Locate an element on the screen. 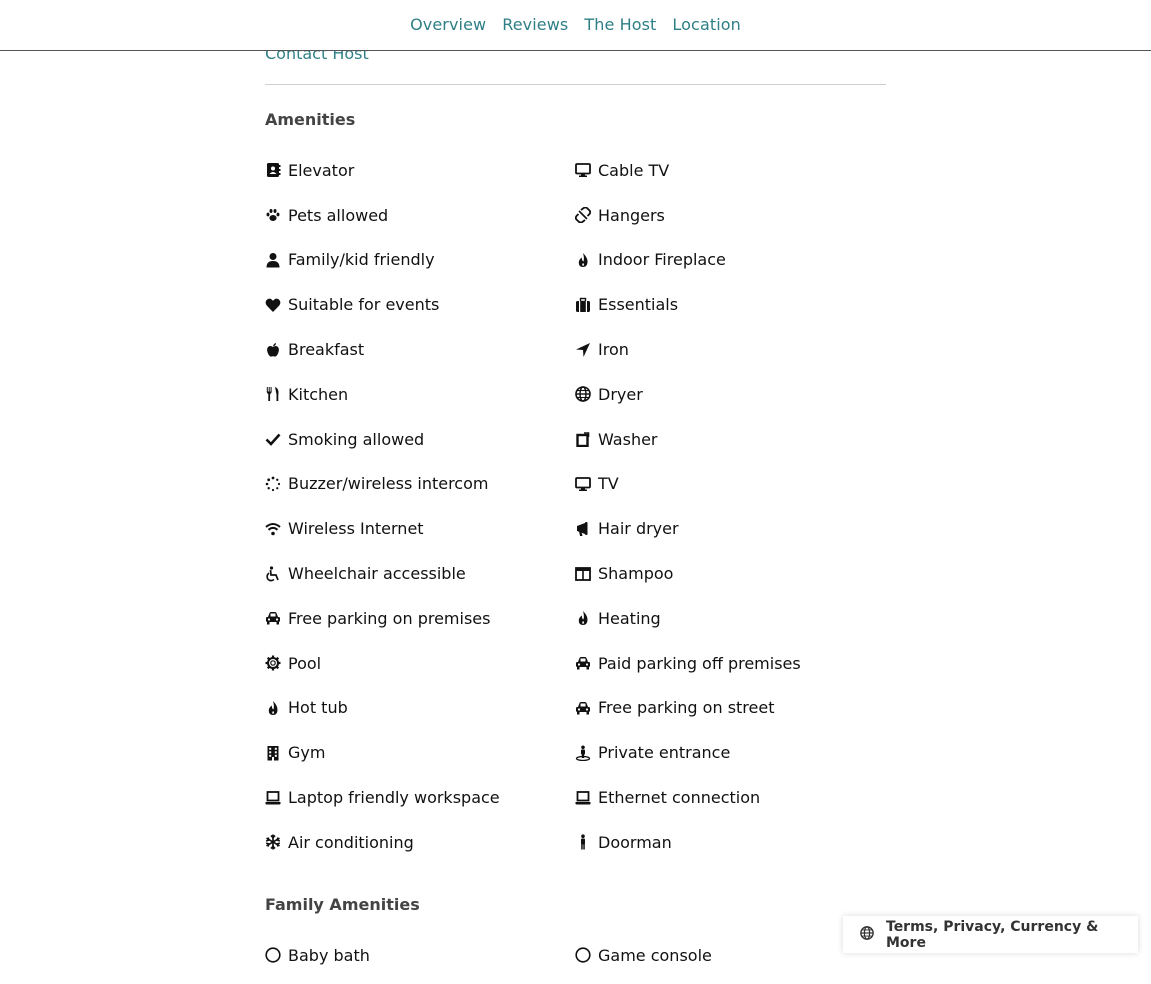 The height and width of the screenshot is (984, 1151). amenity-label: Smoking allowed is located at coordinates (356, 439).